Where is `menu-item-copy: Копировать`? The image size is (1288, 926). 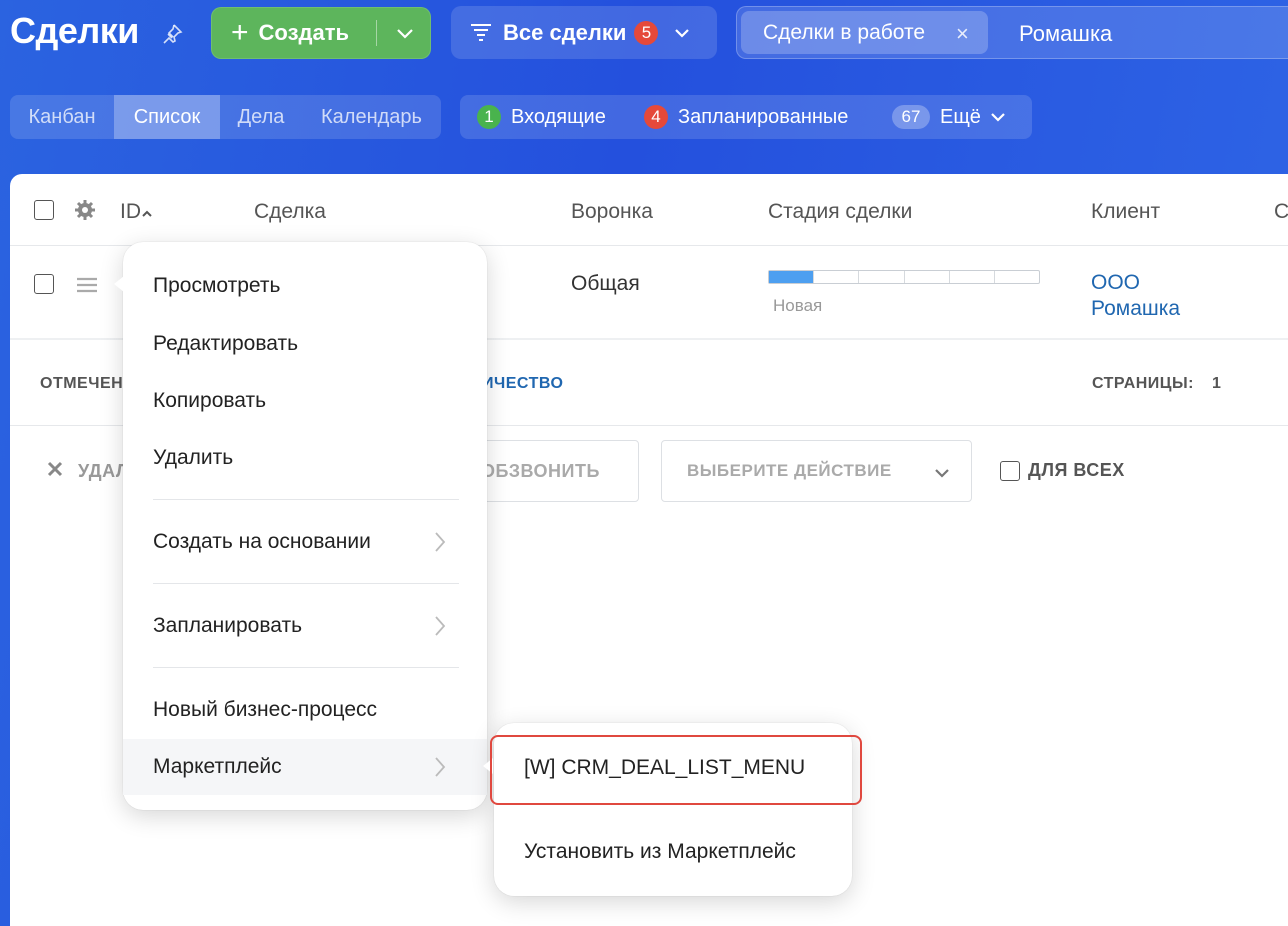 menu-item-copy: Копировать is located at coordinates (305, 401).